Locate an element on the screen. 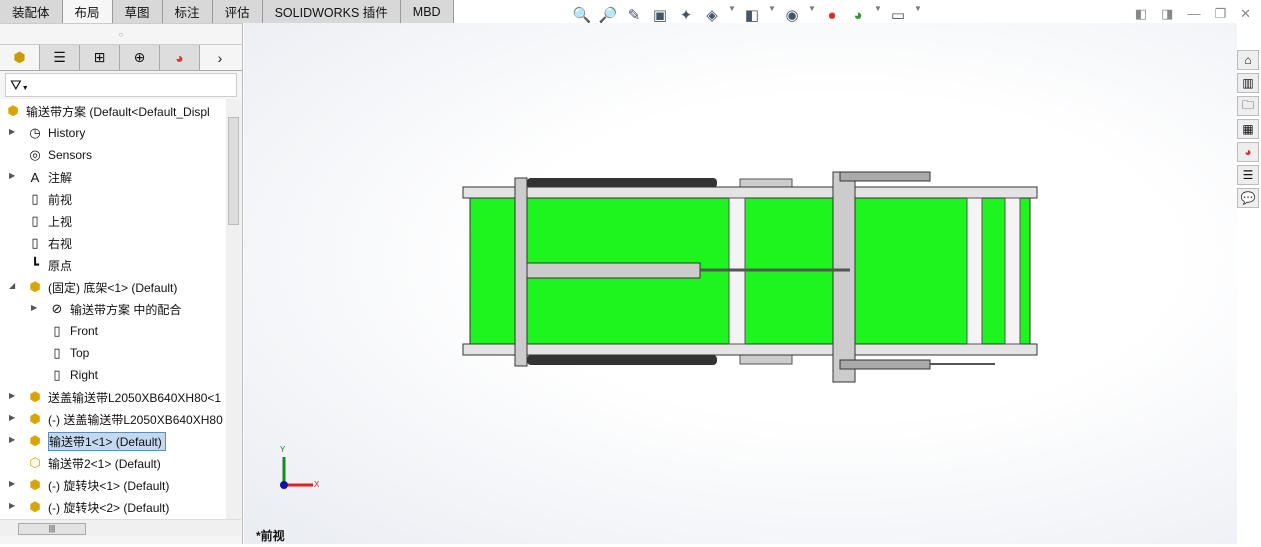  frame-rail-top is located at coordinates (750, 192).